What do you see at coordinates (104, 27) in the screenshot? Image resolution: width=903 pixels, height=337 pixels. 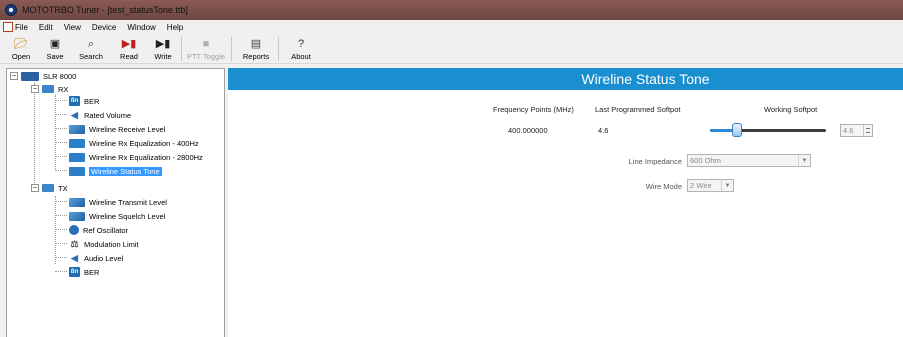 I see `menu-device: Device` at bounding box center [104, 27].